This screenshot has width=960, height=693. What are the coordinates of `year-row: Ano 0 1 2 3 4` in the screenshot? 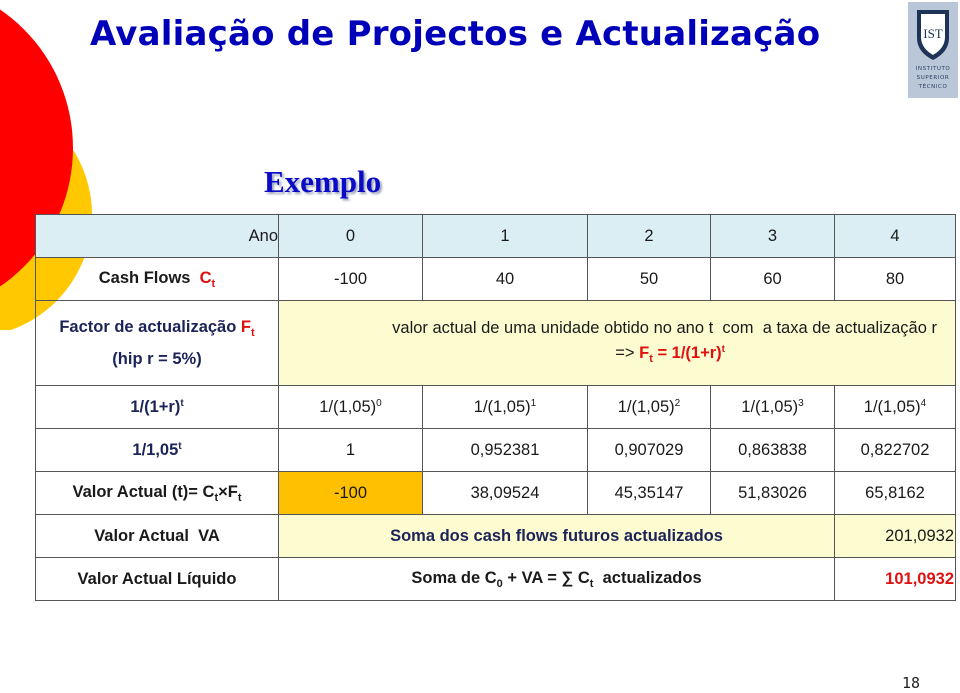 It's located at (495, 236).